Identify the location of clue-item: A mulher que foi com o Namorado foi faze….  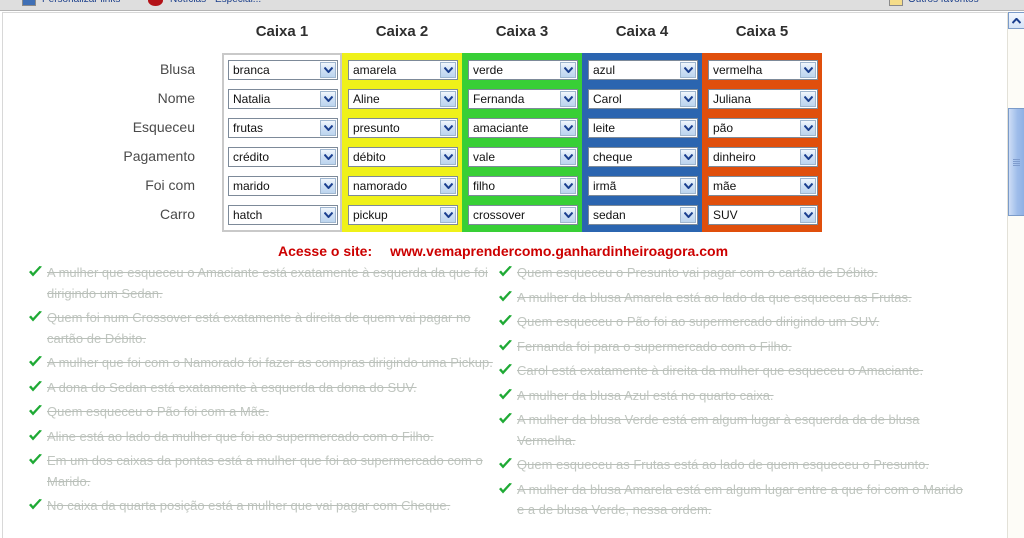
(263, 363).